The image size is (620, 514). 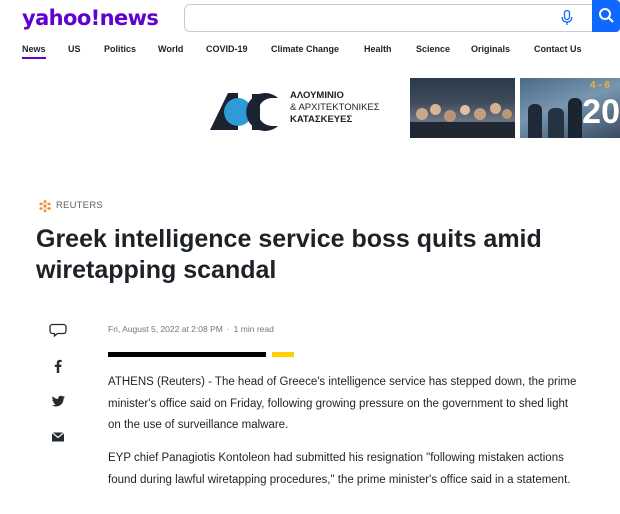 I want to click on nav-originals: Originals, so click(x=490, y=49).